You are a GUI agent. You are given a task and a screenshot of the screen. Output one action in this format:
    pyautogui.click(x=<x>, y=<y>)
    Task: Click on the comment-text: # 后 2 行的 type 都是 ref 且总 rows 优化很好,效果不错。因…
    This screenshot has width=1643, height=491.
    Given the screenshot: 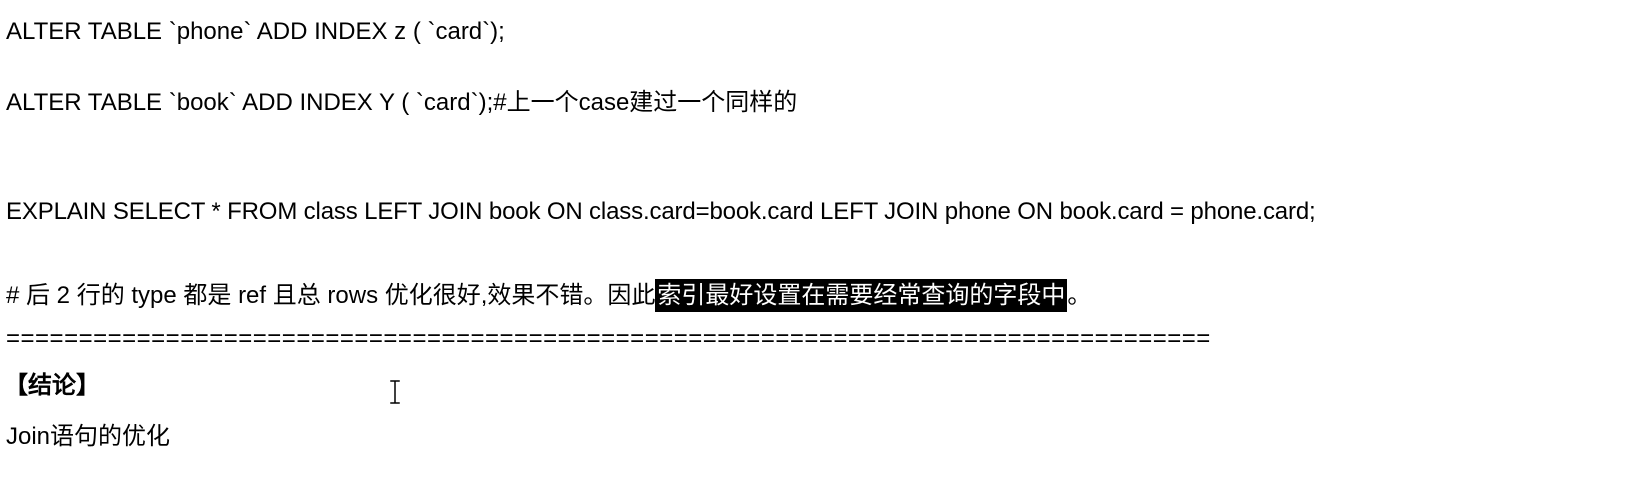 What is the action you would take?
    pyautogui.click(x=331, y=295)
    